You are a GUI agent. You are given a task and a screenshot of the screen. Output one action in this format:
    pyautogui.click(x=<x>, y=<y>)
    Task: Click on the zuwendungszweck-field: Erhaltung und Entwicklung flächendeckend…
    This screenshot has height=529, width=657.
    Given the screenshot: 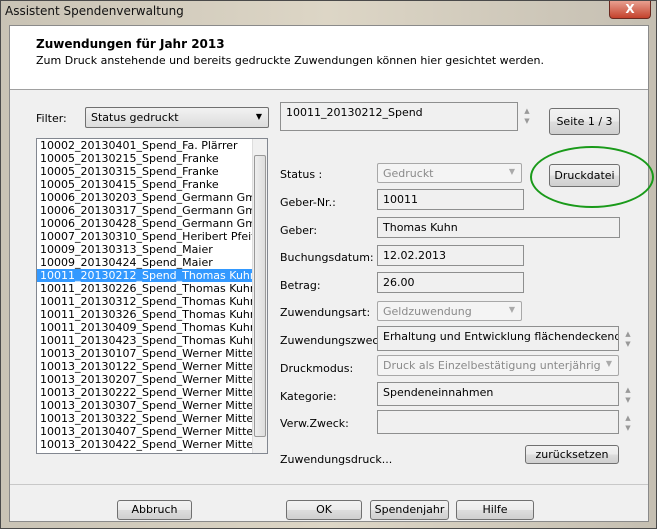 What is the action you would take?
    pyautogui.click(x=498, y=338)
    